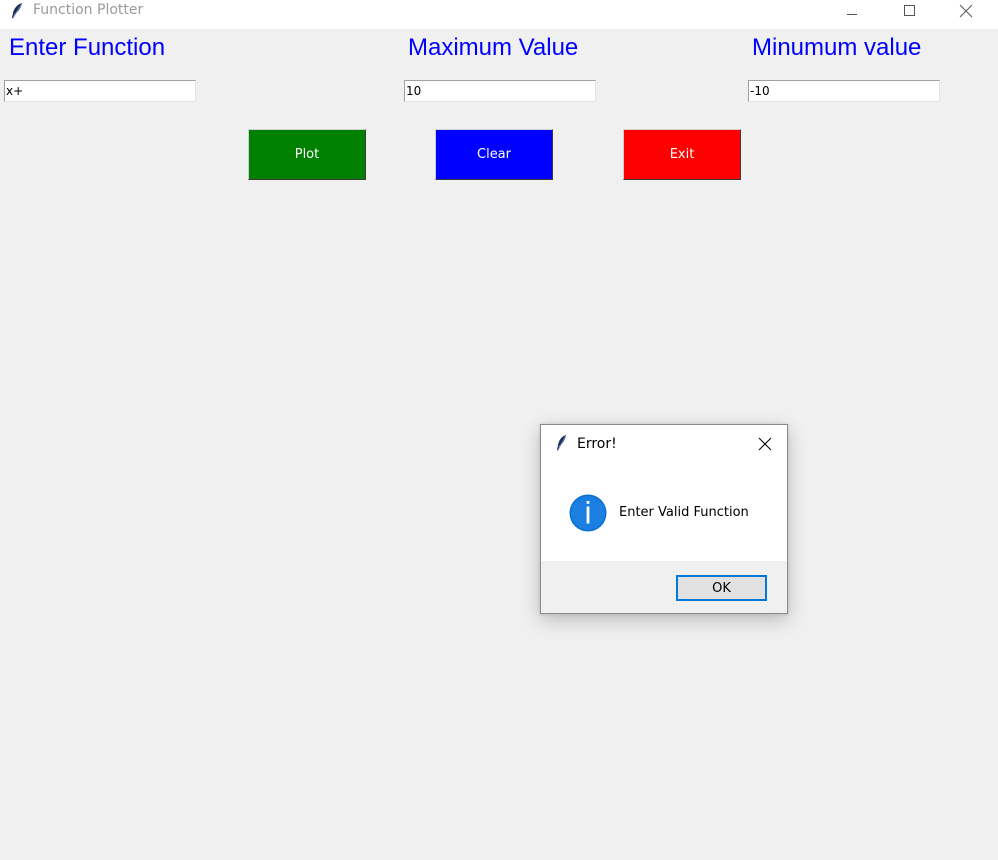 This screenshot has width=998, height=860. What do you see at coordinates (500, 91) in the screenshot?
I see `max-value-input` at bounding box center [500, 91].